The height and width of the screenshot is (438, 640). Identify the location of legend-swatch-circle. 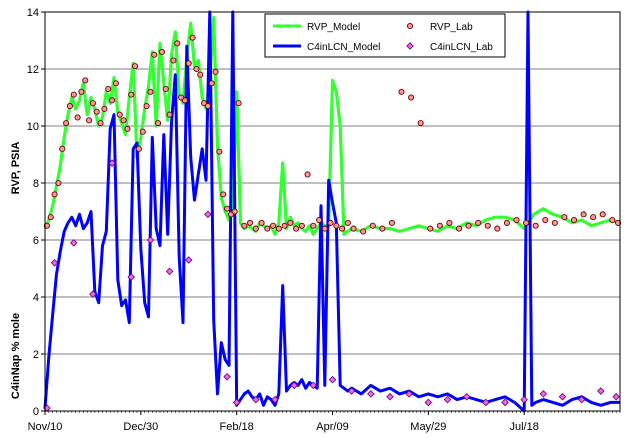
(410, 26).